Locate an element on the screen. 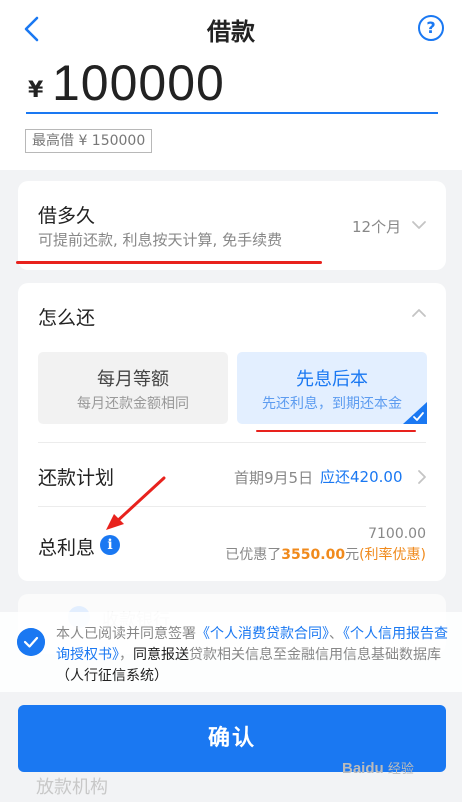  page-title: 借款 is located at coordinates (231, 32).